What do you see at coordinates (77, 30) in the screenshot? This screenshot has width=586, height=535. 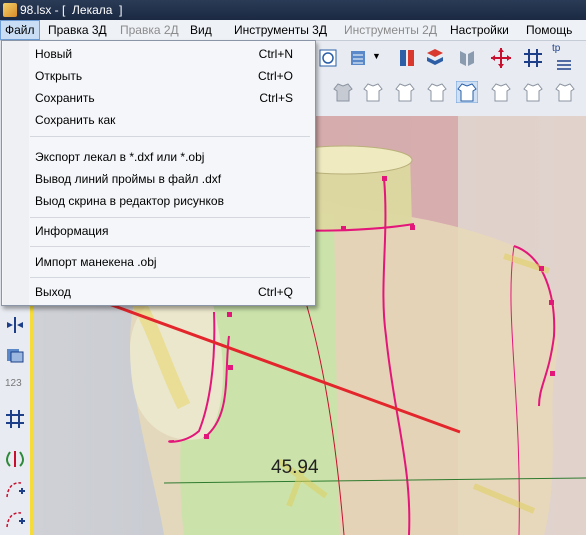 I see `menu-edit-3d: Правка 3Д` at bounding box center [77, 30].